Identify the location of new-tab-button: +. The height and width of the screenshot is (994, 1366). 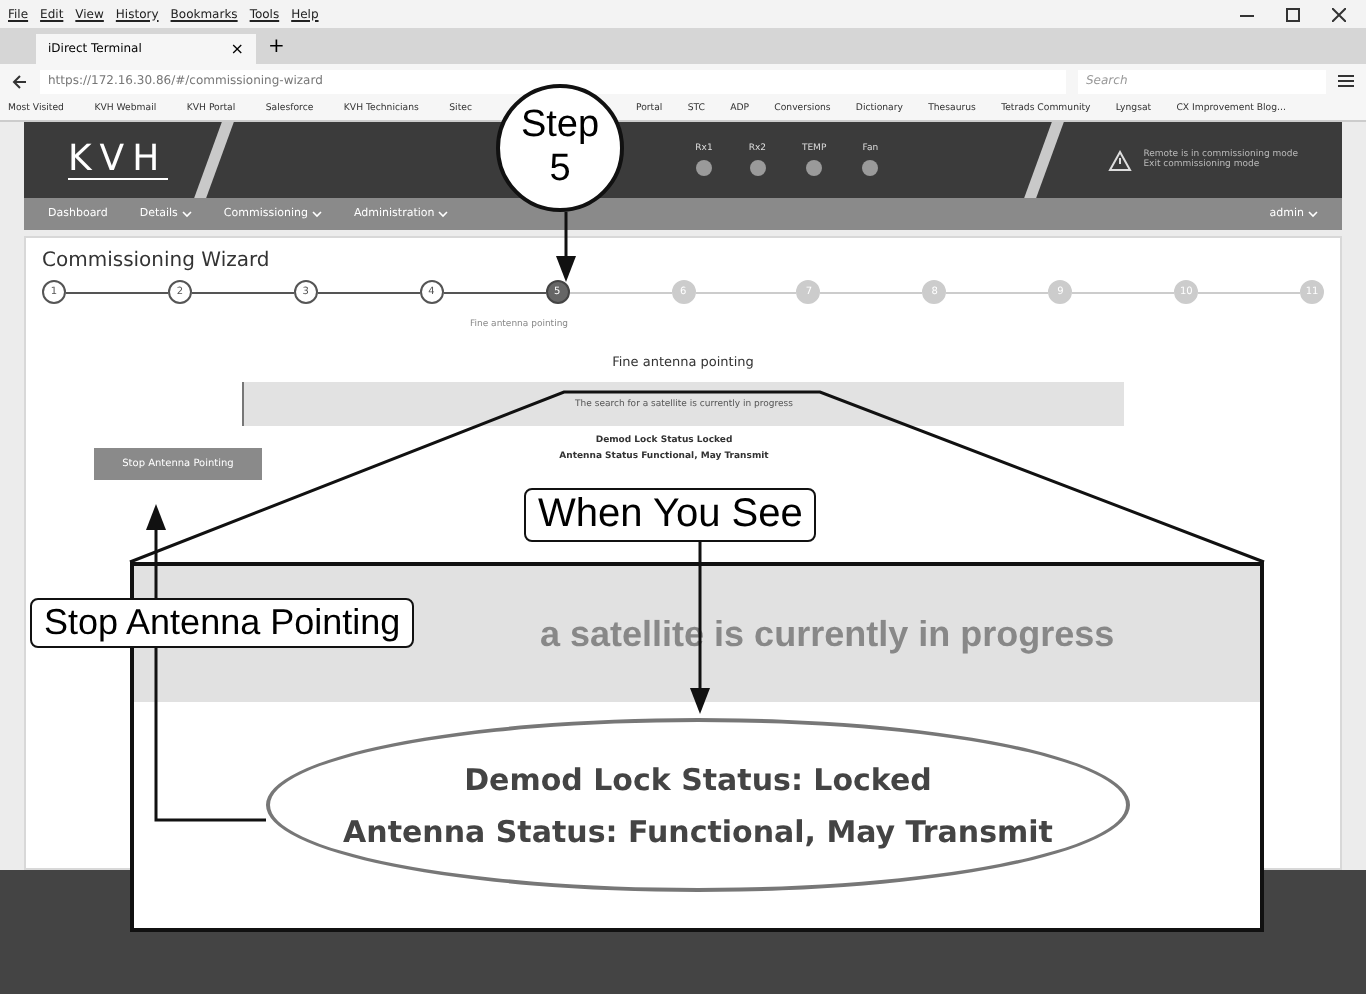
(276, 46).